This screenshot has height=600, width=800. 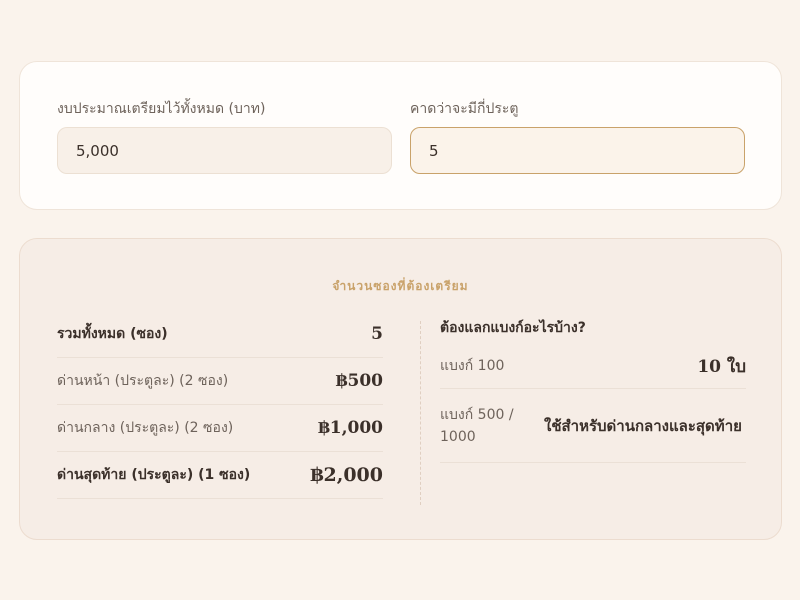 I want to click on budget-input, so click(x=224, y=150).